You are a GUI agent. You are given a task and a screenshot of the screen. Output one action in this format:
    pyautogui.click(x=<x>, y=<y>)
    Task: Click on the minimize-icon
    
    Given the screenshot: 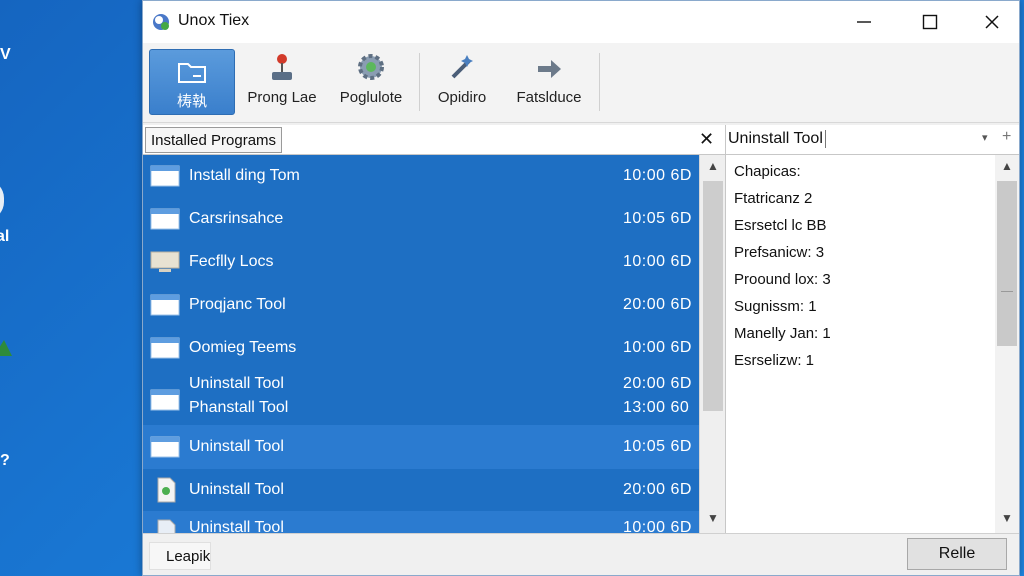 What is the action you would take?
    pyautogui.click(x=864, y=22)
    